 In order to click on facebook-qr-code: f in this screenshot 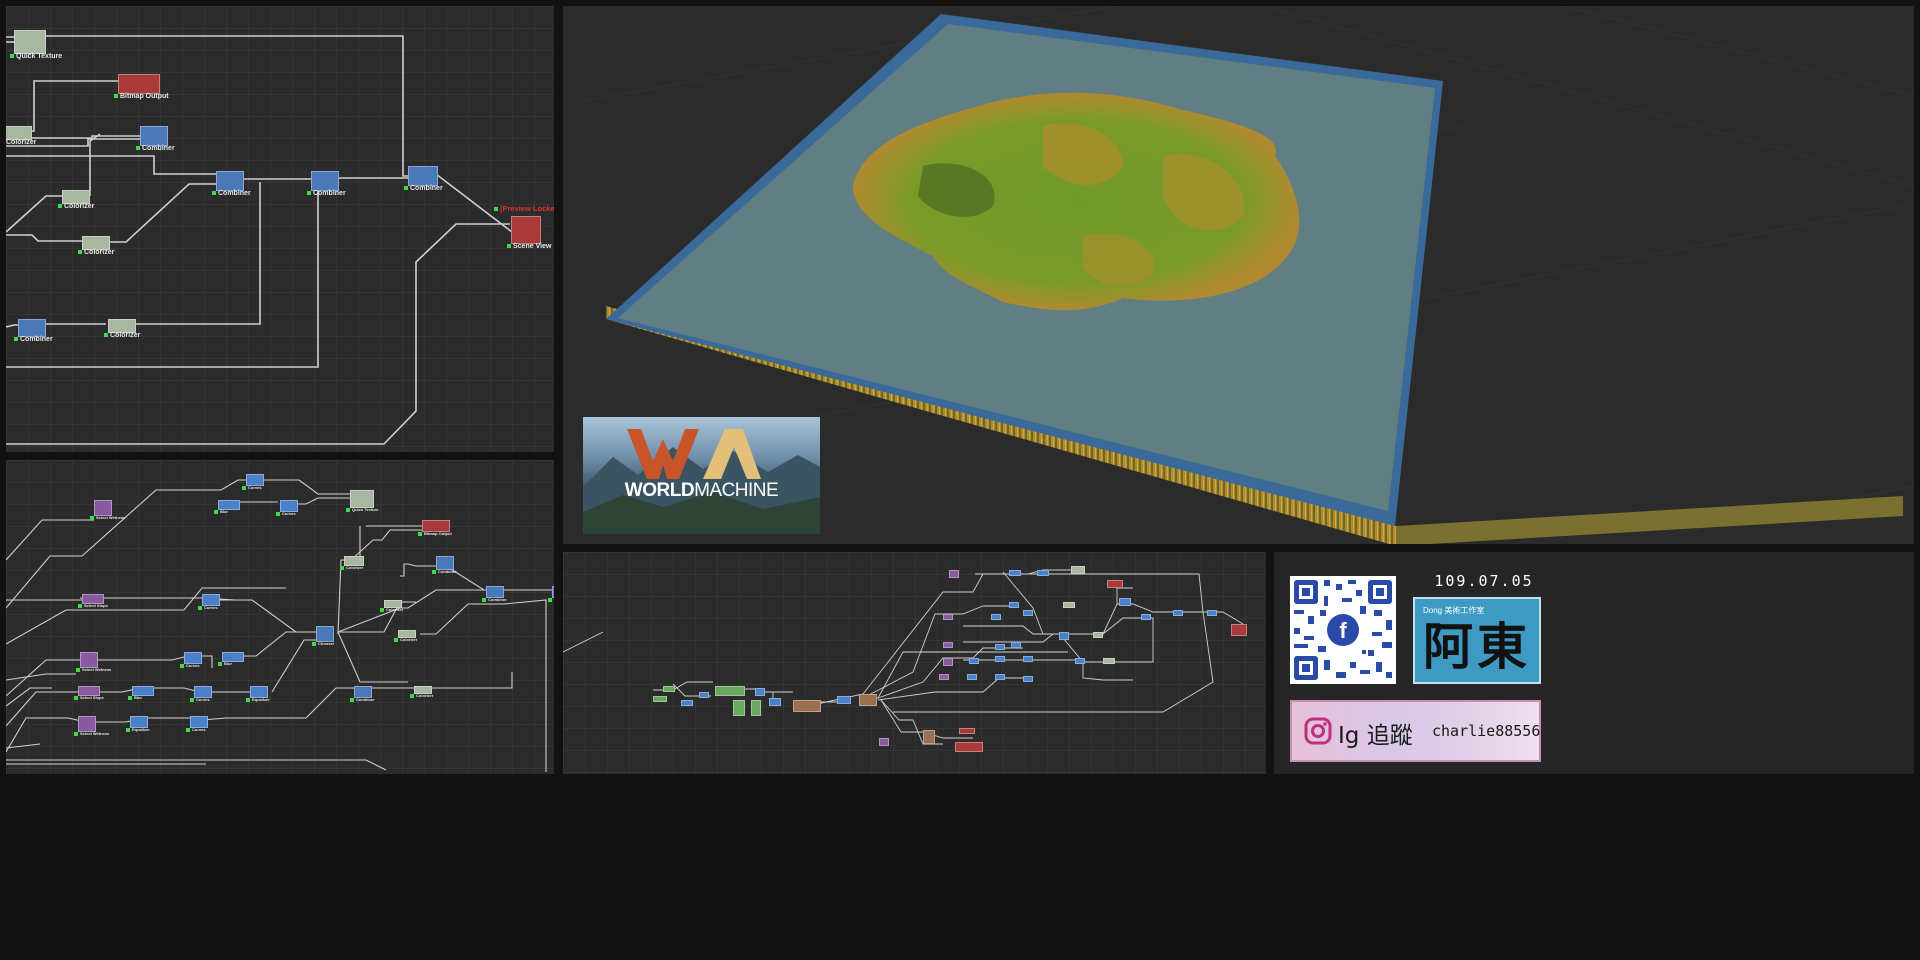, I will do `click(1343, 630)`.